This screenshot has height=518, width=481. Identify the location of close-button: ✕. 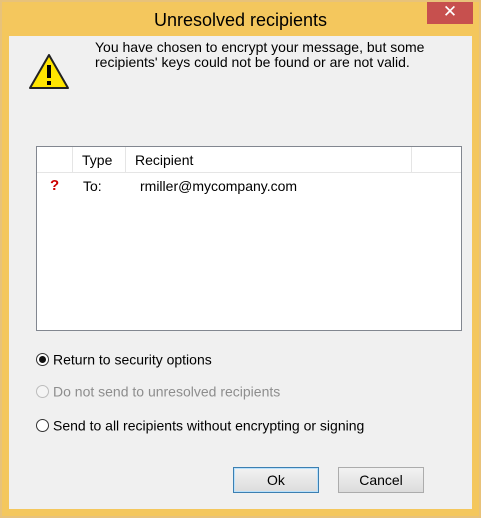
(450, 13).